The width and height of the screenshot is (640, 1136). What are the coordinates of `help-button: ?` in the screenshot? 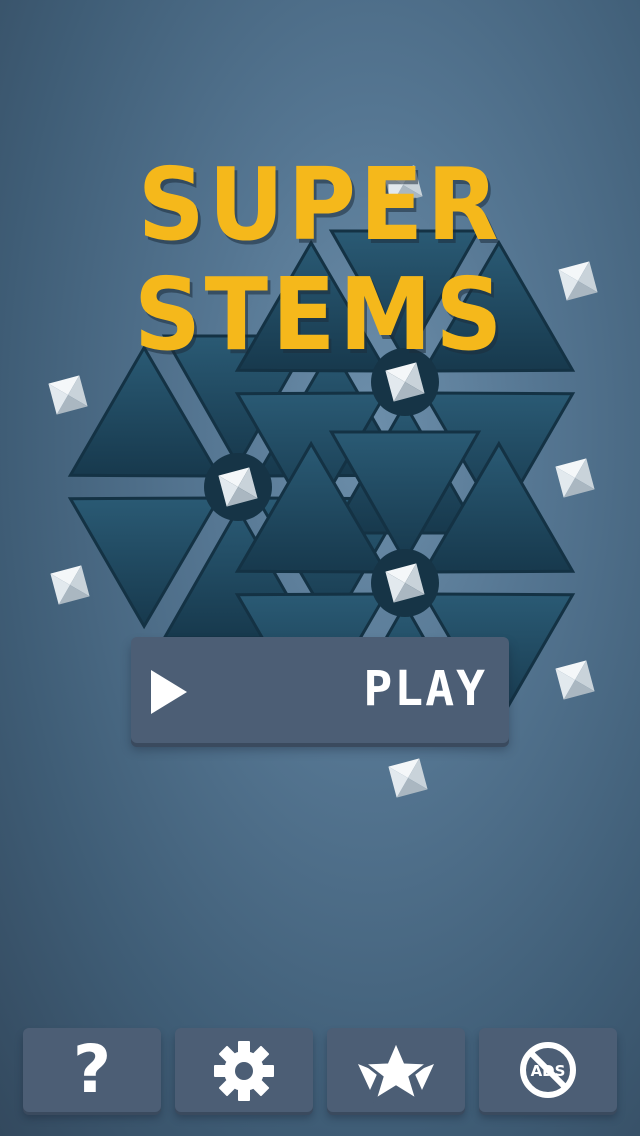 It's located at (92, 1070).